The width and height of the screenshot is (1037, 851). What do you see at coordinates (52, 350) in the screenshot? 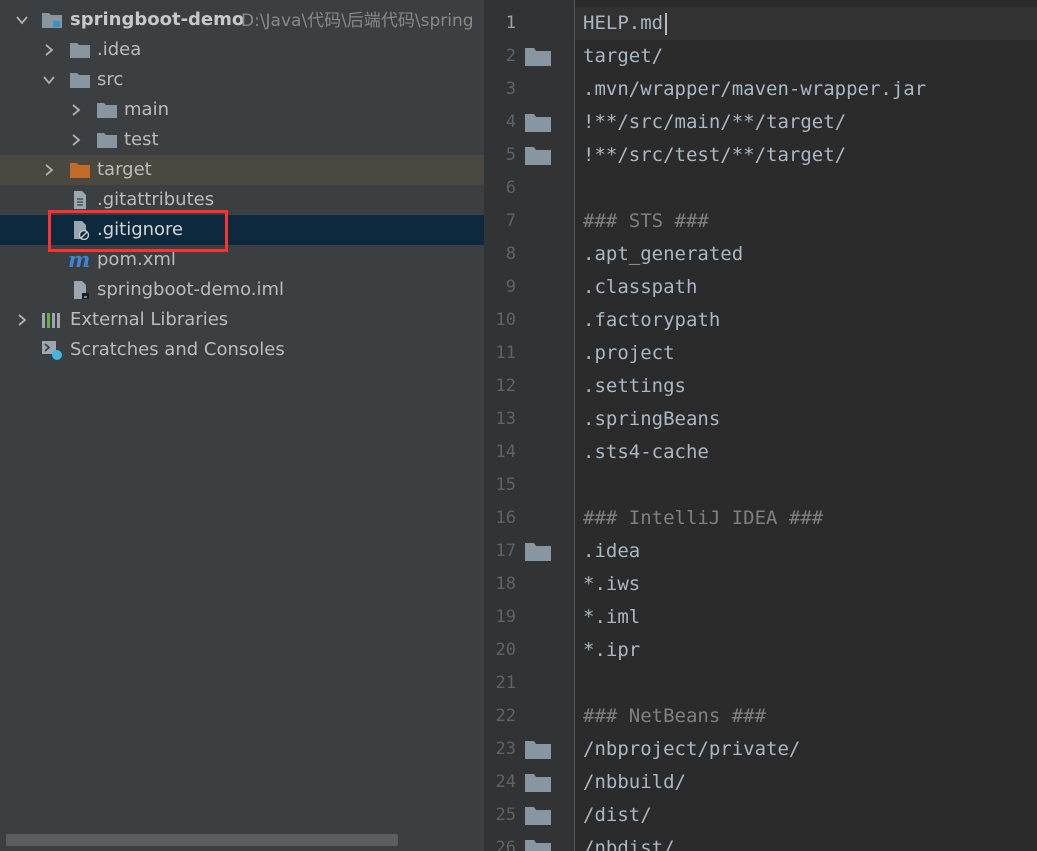
I see `scratches-icon` at bounding box center [52, 350].